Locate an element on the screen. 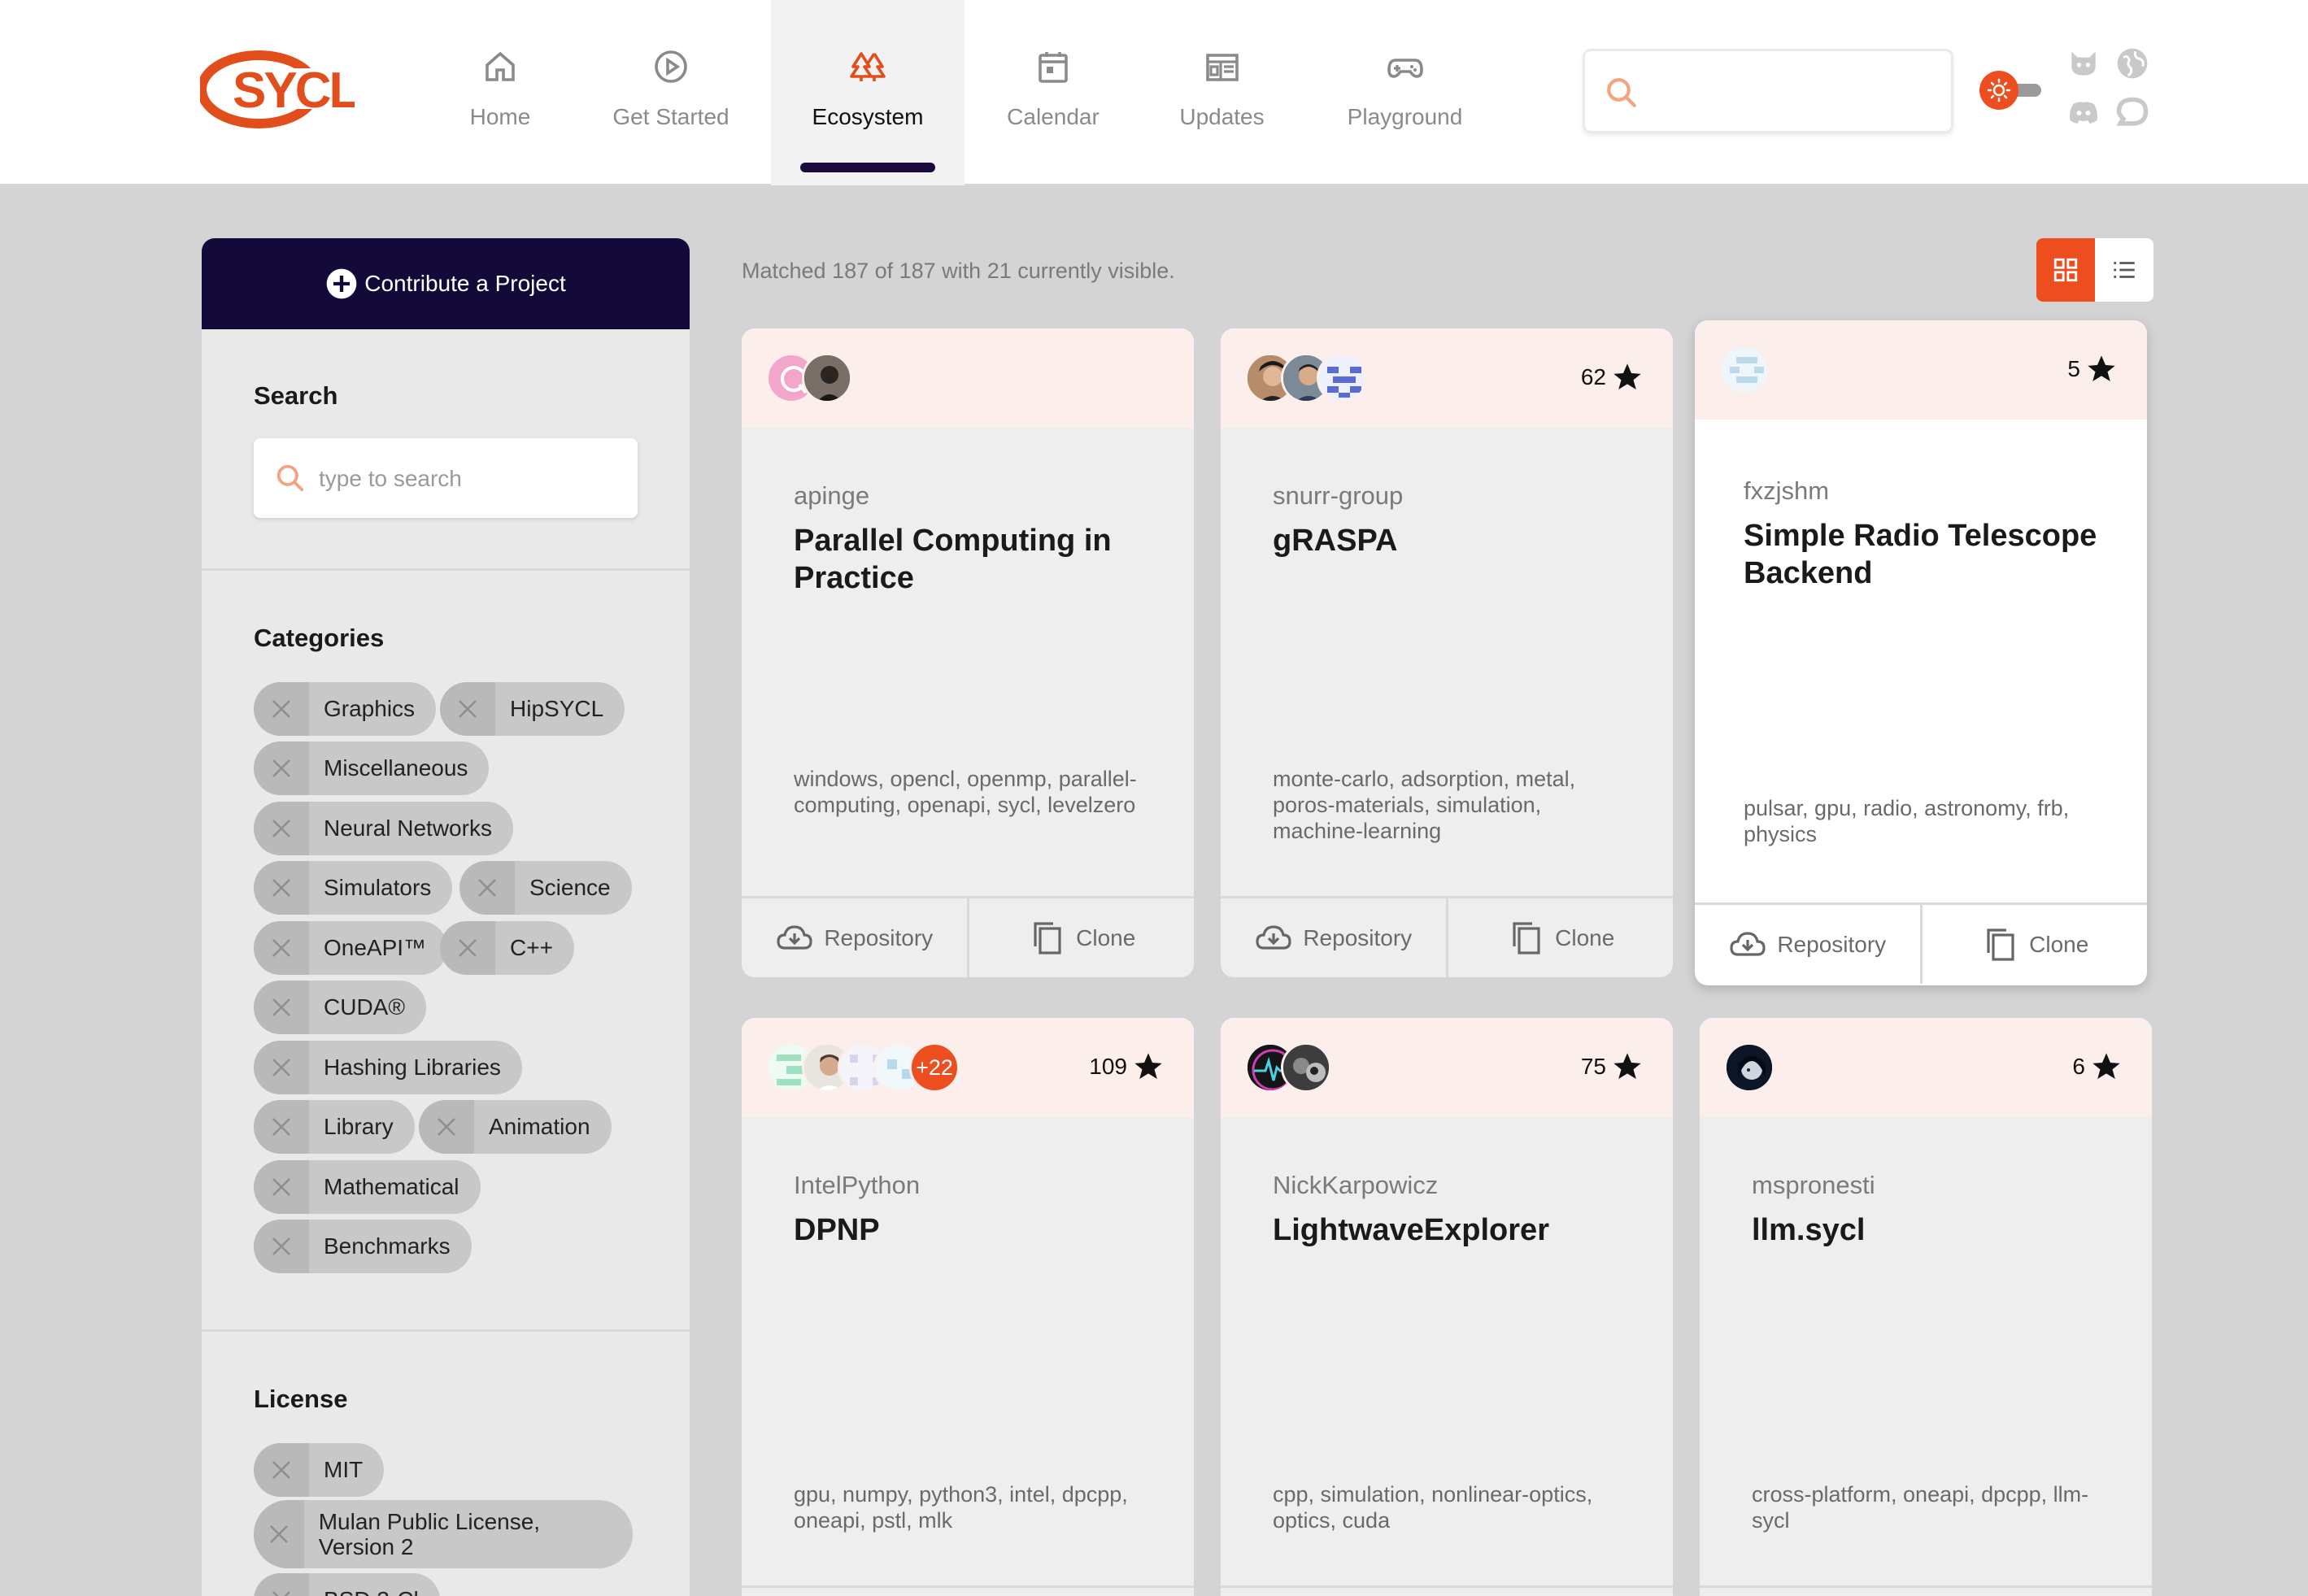  nav-updates: Updates is located at coordinates (1222, 92).